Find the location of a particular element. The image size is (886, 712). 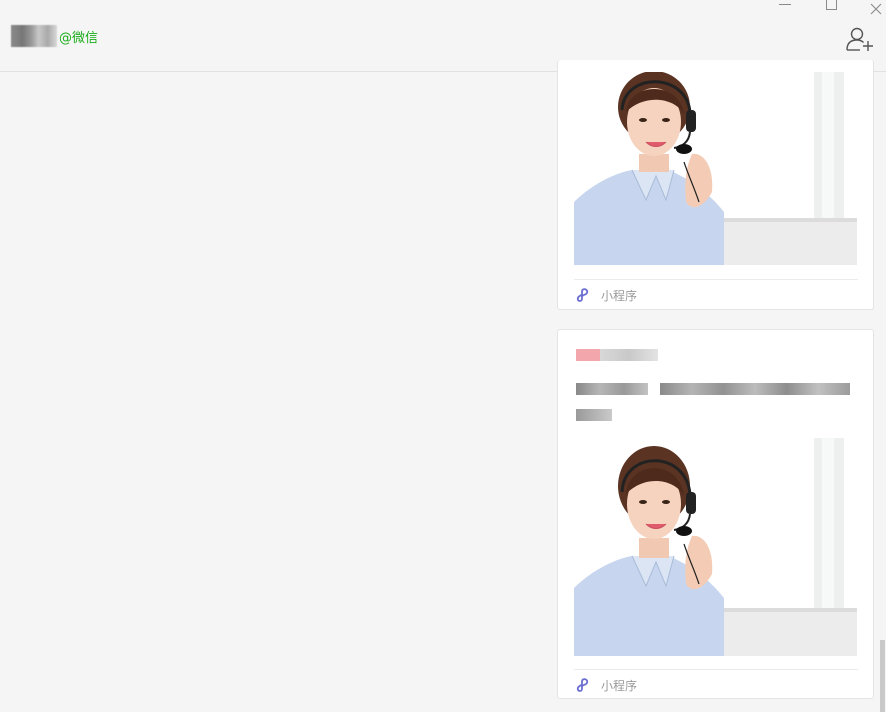

wechat-tag: @微信 is located at coordinates (79, 38).